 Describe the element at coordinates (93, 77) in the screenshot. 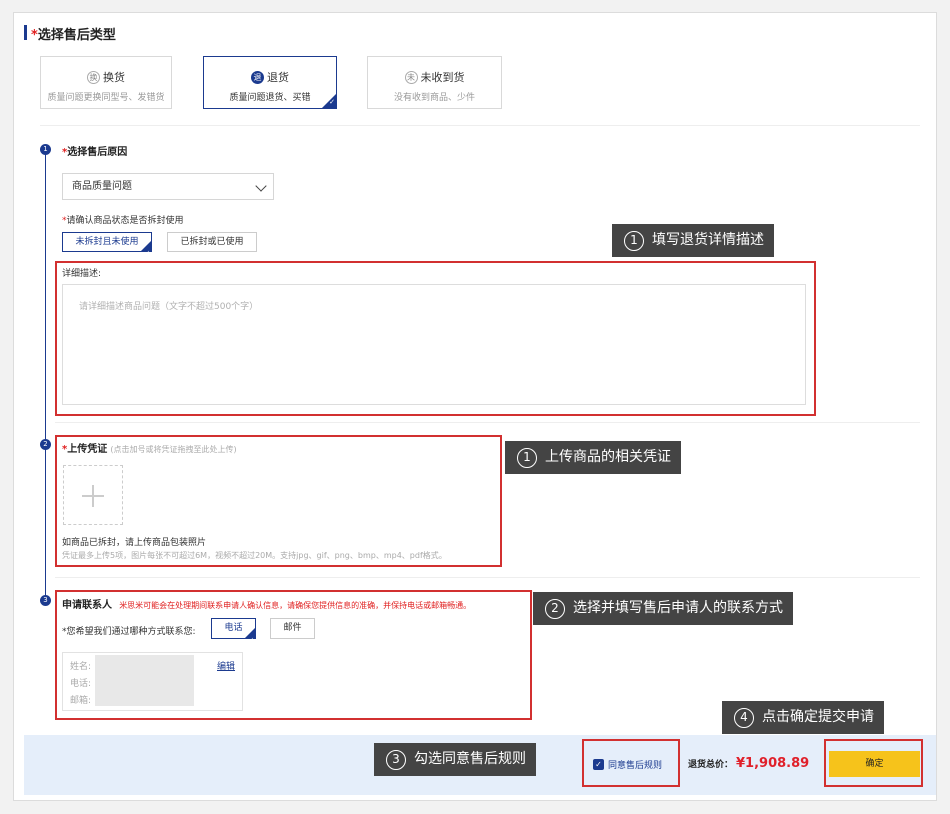

I see `exchange-icon: 换` at that location.